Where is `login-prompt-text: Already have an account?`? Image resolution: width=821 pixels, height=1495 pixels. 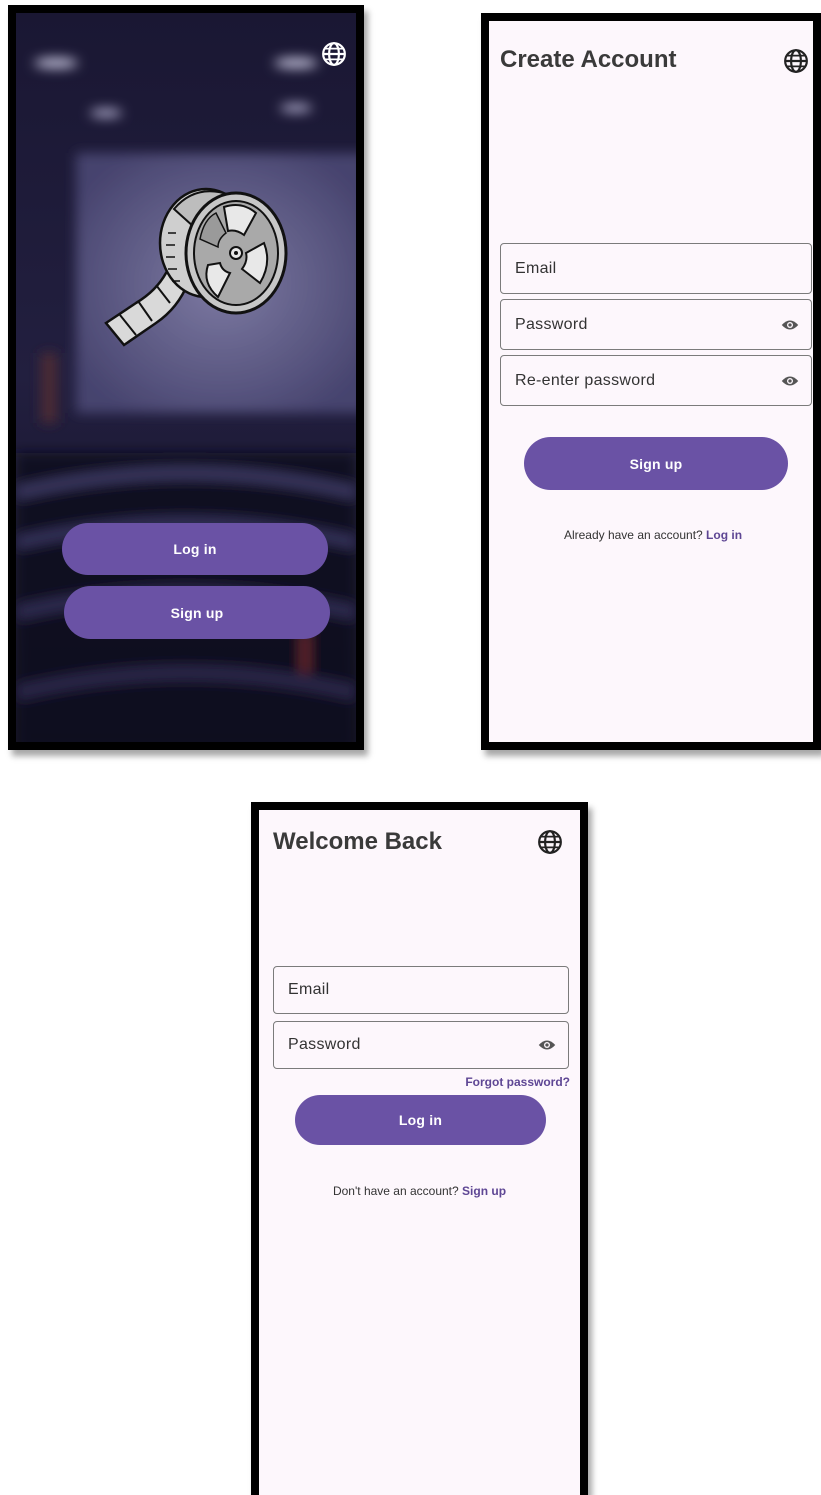 login-prompt-text: Already have an account? is located at coordinates (633, 535).